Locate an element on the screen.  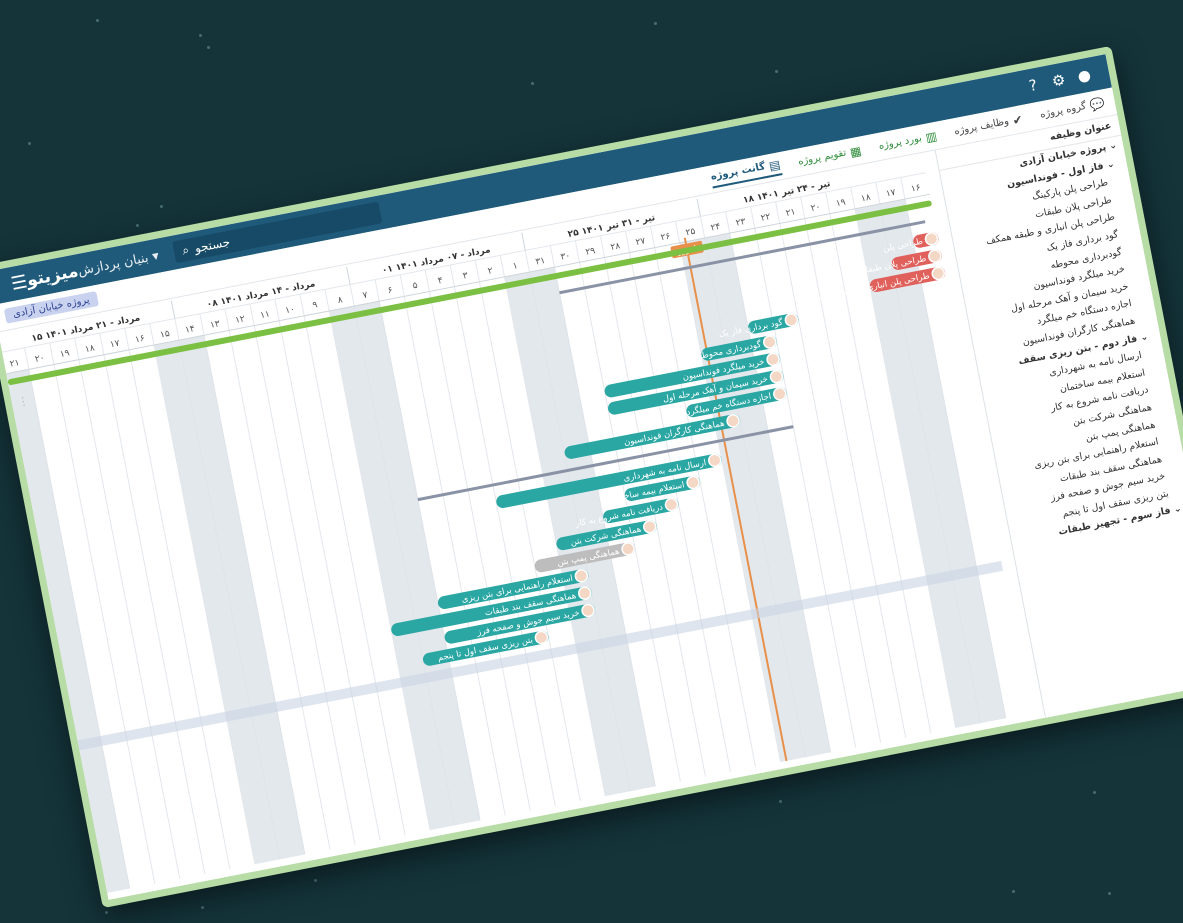
search-icon: ⌕ is located at coordinates (185, 250).